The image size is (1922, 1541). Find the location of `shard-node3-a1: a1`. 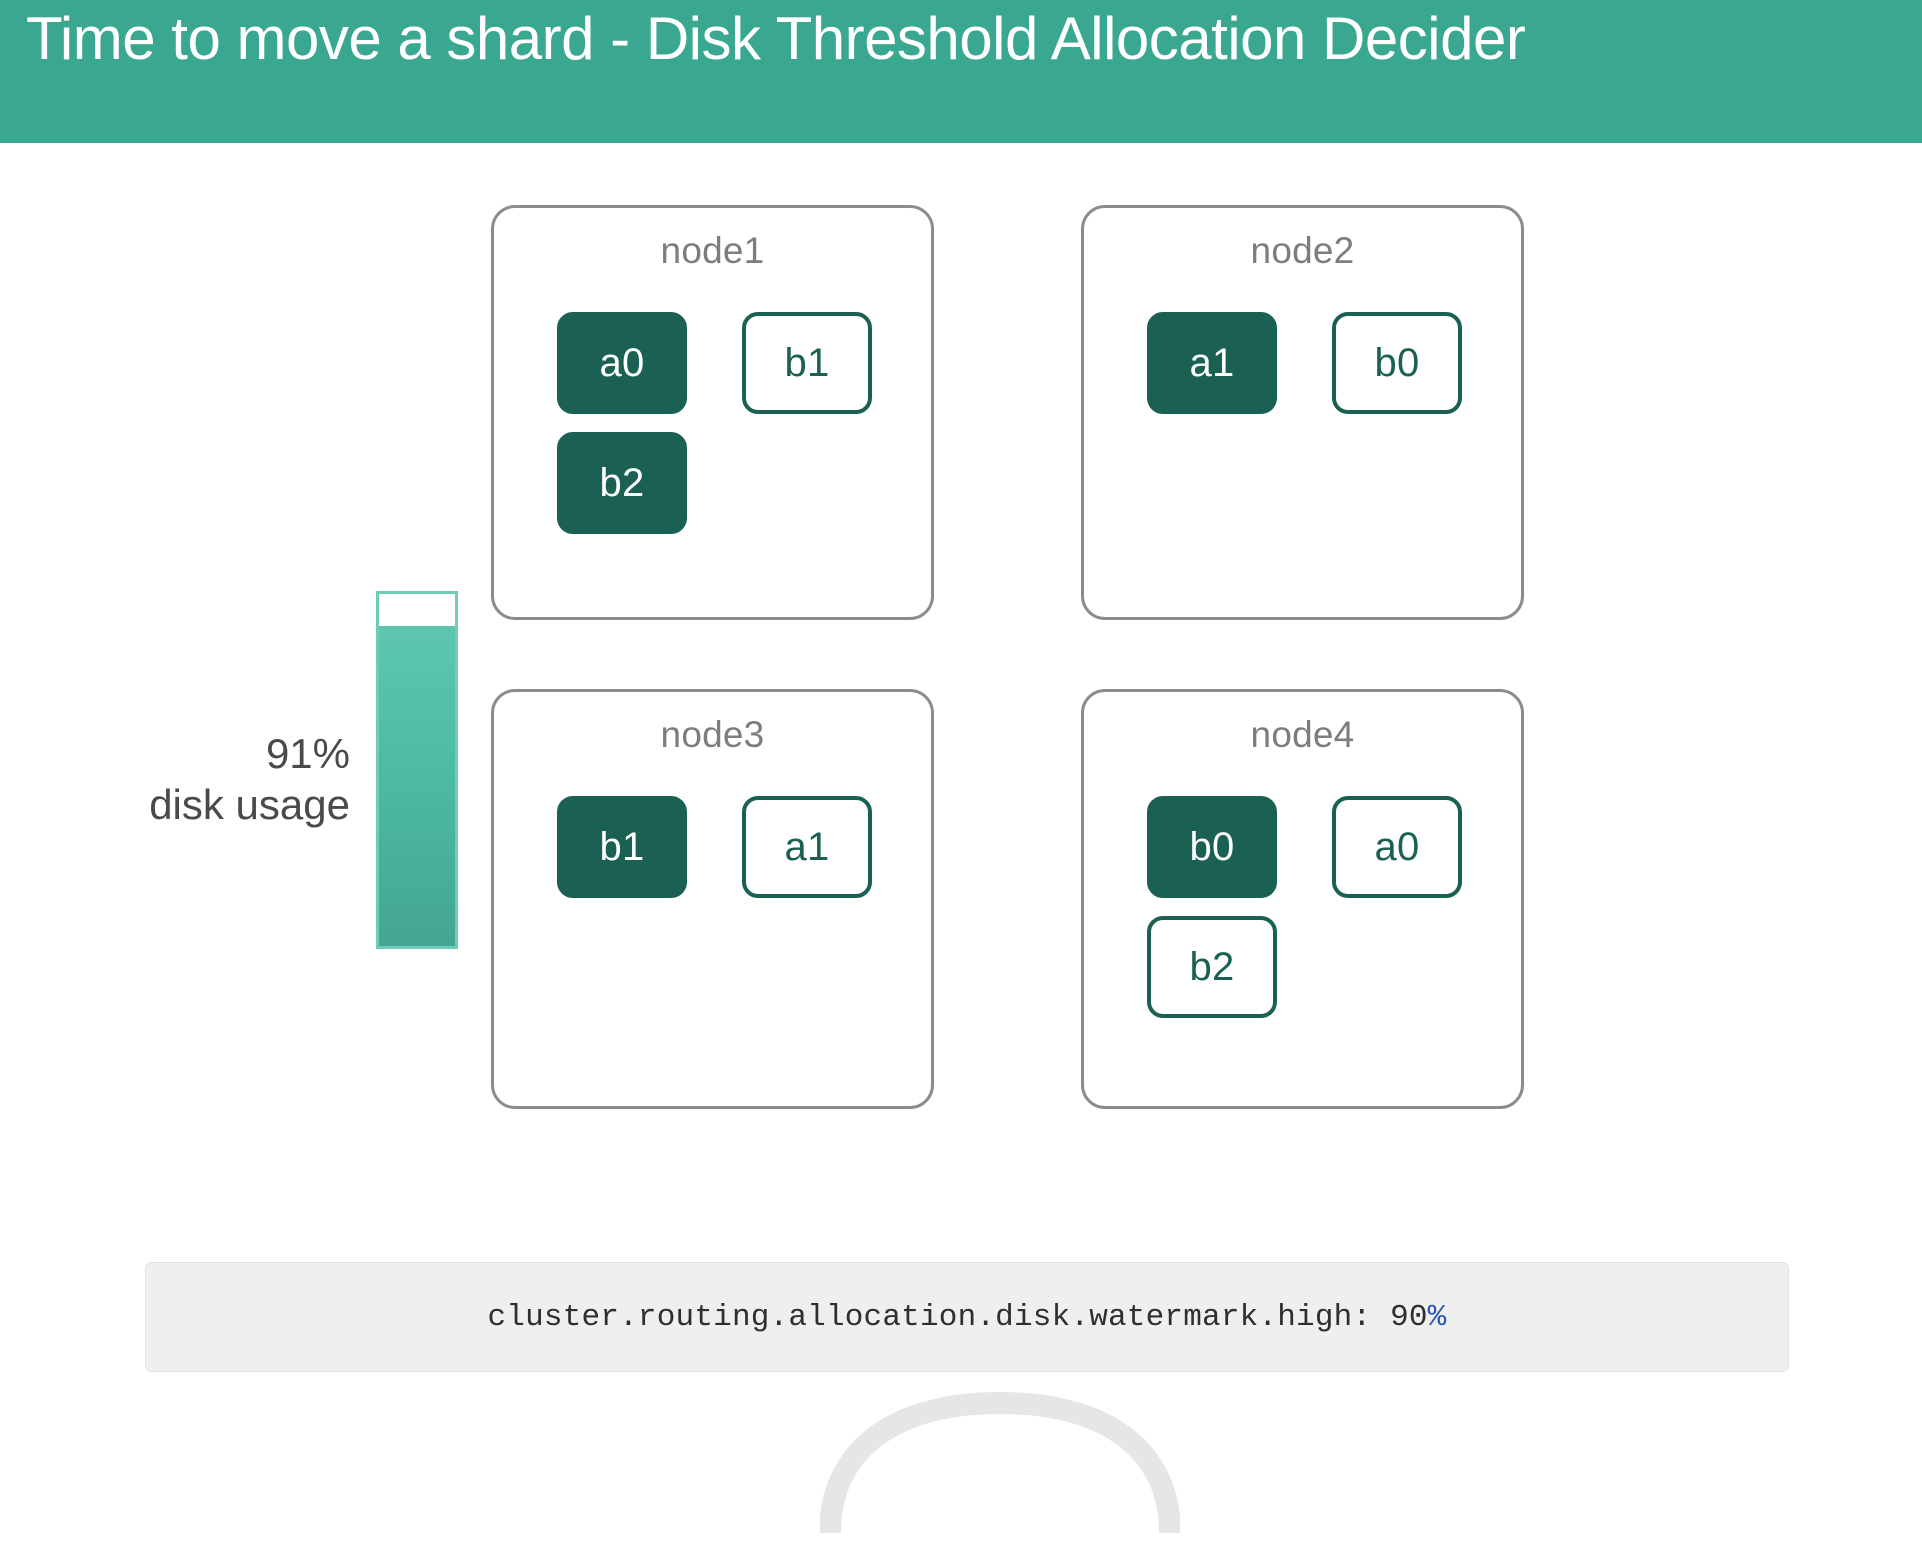

shard-node3-a1: a1 is located at coordinates (807, 847).